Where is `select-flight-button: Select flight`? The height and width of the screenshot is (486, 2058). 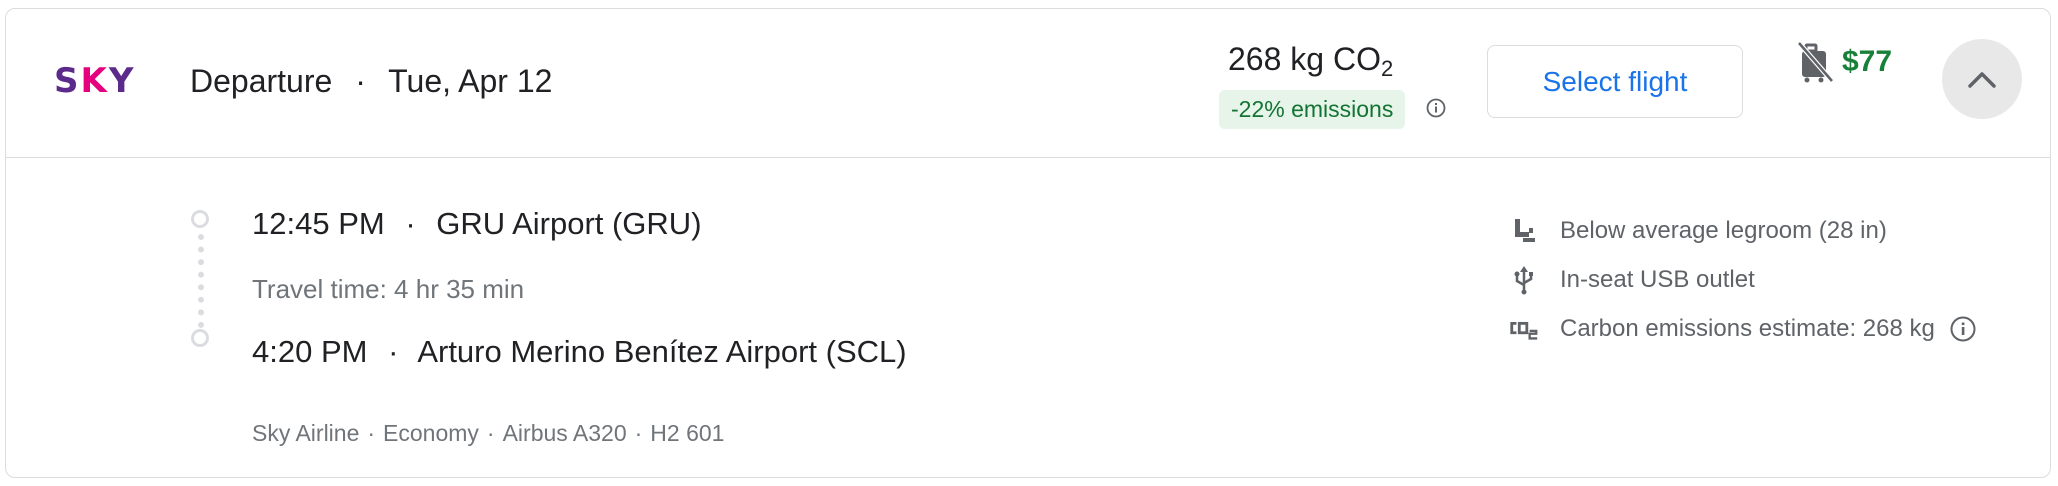 select-flight-button: Select flight is located at coordinates (1615, 81).